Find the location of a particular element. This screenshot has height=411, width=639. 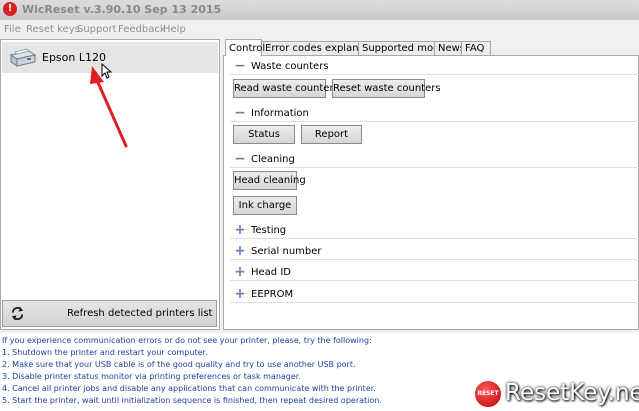

watermark-text: ResetKey.net is located at coordinates (572, 393).